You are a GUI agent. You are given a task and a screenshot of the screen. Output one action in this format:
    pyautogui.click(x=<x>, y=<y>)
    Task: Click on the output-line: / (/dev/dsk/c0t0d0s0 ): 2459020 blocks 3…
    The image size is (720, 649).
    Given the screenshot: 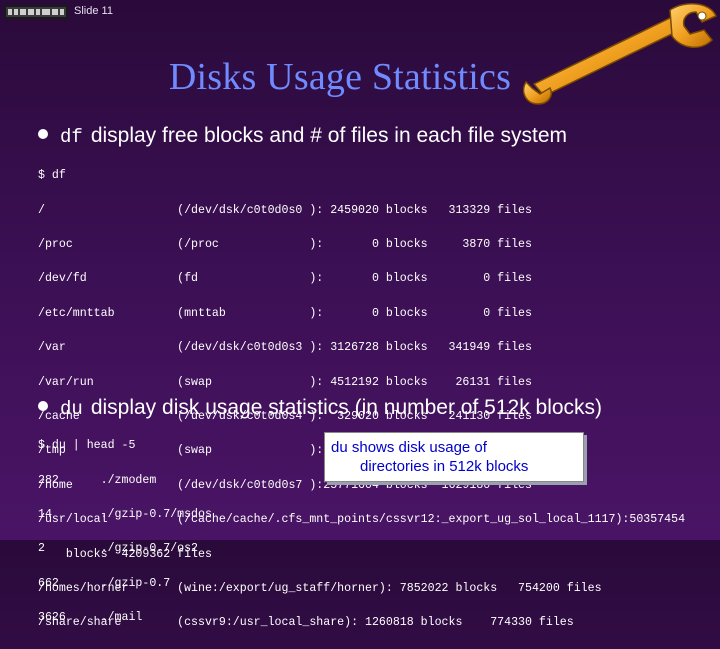 What is the action you would take?
    pyautogui.click(x=285, y=210)
    